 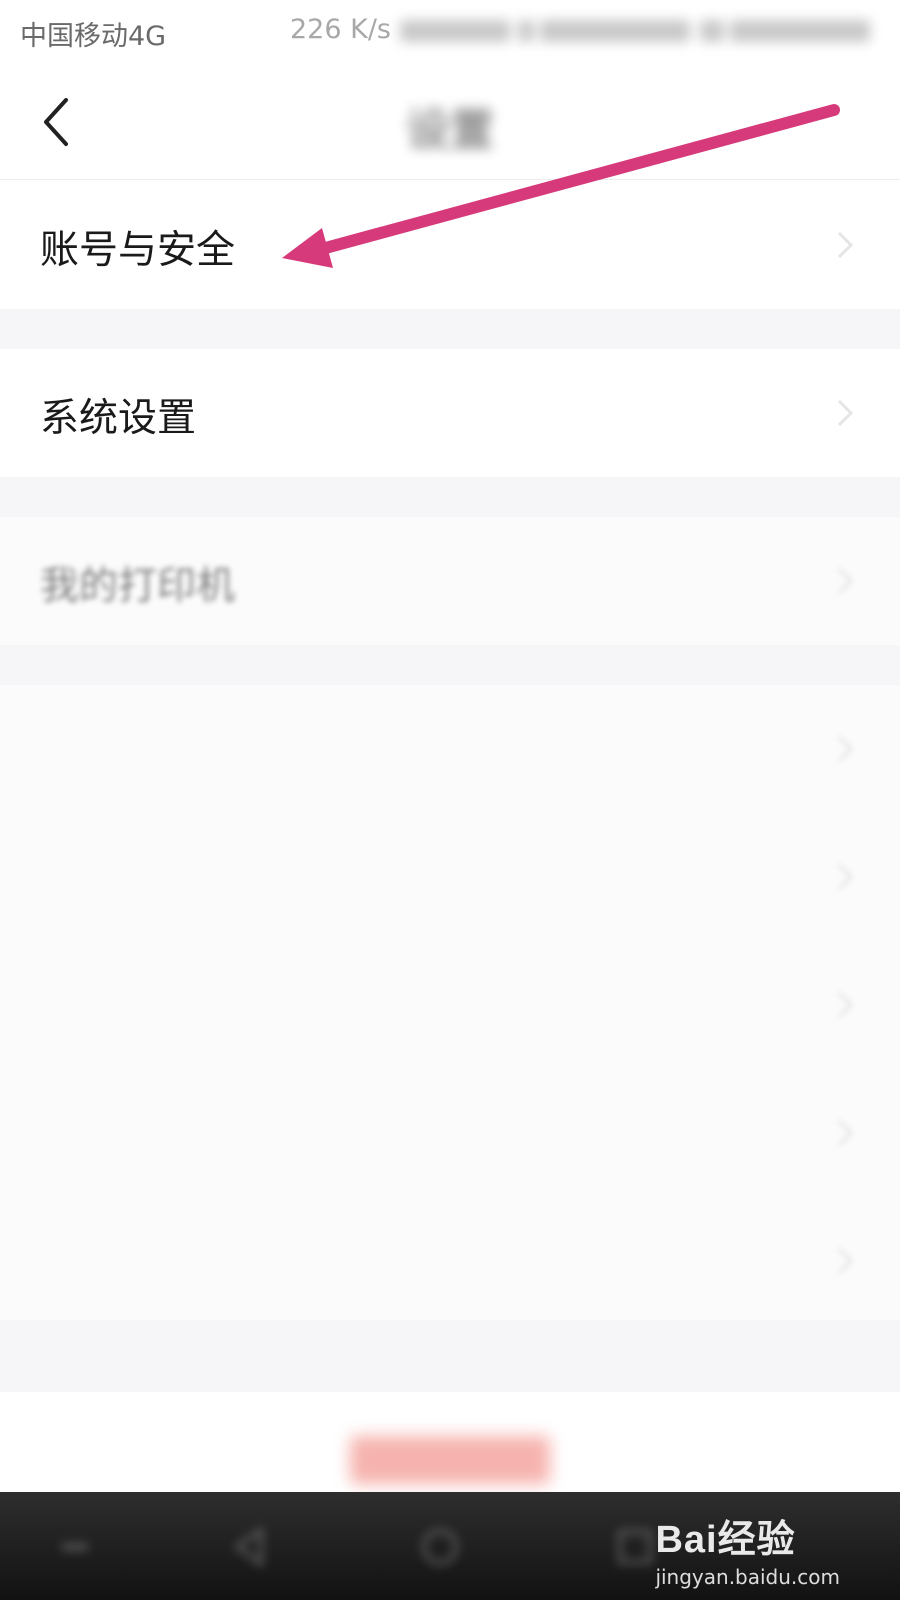 I want to click on net-speed-label: 226 K/s, so click(x=340, y=29).